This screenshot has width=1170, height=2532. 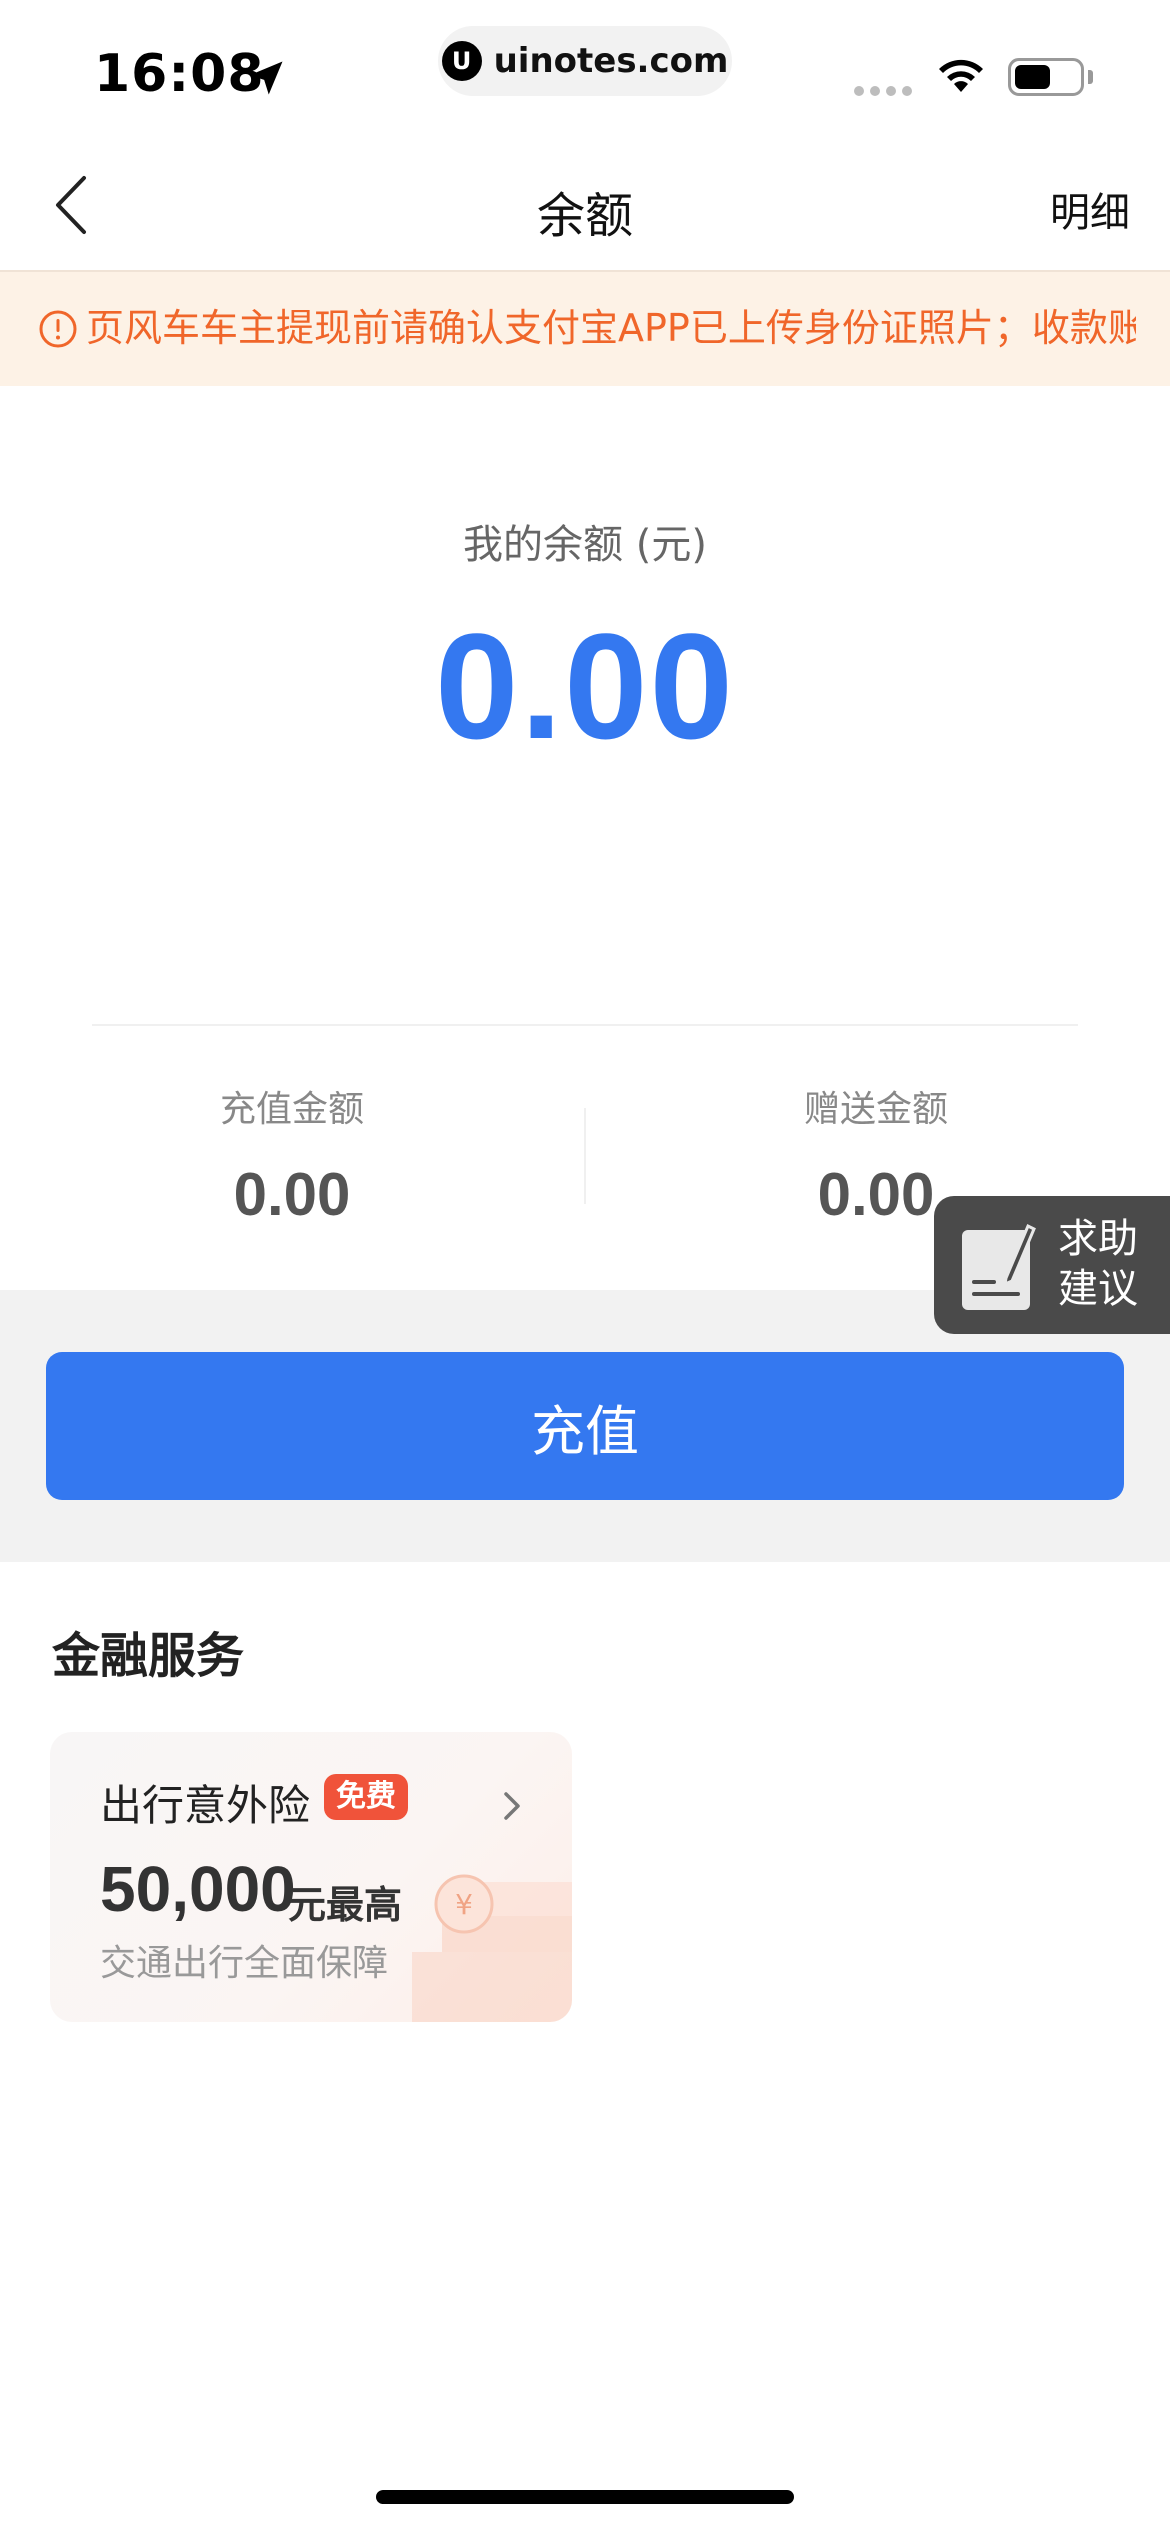 What do you see at coordinates (883, 91) in the screenshot?
I see `cellular-signal-icon` at bounding box center [883, 91].